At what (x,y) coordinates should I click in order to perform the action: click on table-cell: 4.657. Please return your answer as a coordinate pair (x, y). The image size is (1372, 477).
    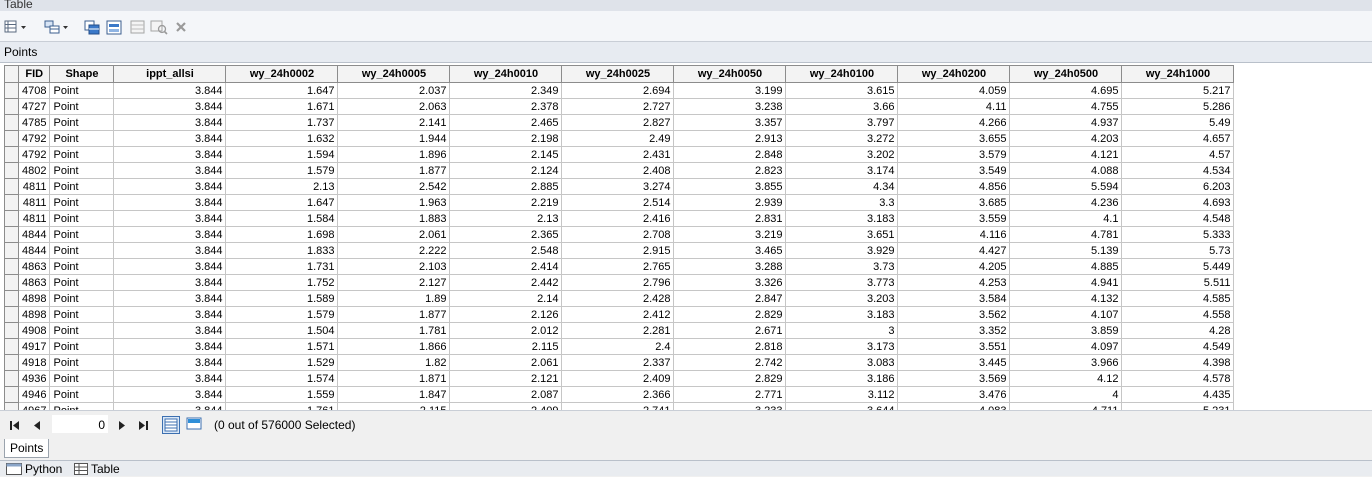
    Looking at the image, I should click on (1178, 138).